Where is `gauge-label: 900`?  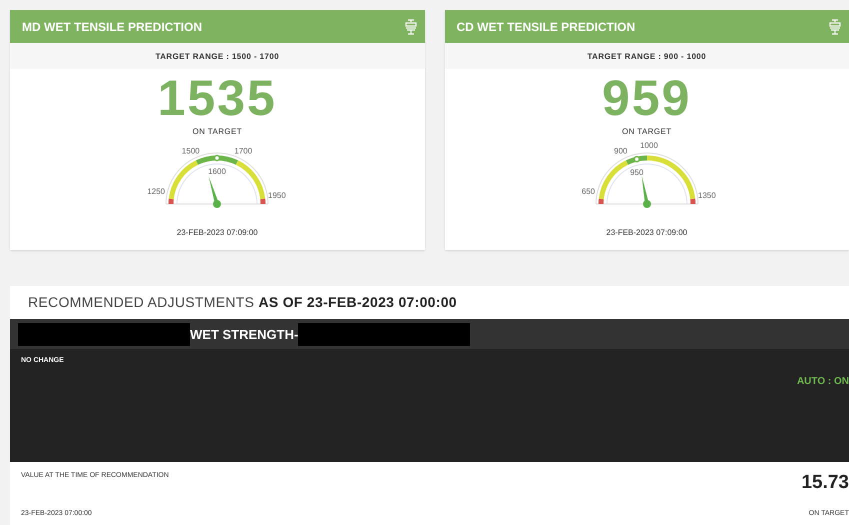 gauge-label: 900 is located at coordinates (621, 151).